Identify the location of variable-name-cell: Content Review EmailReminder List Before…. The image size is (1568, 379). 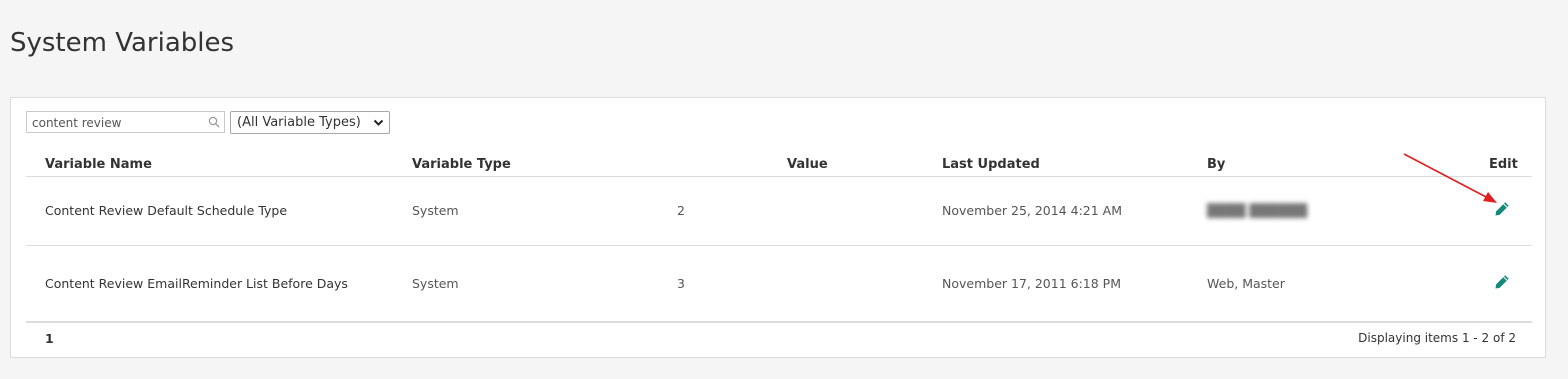
(196, 283).